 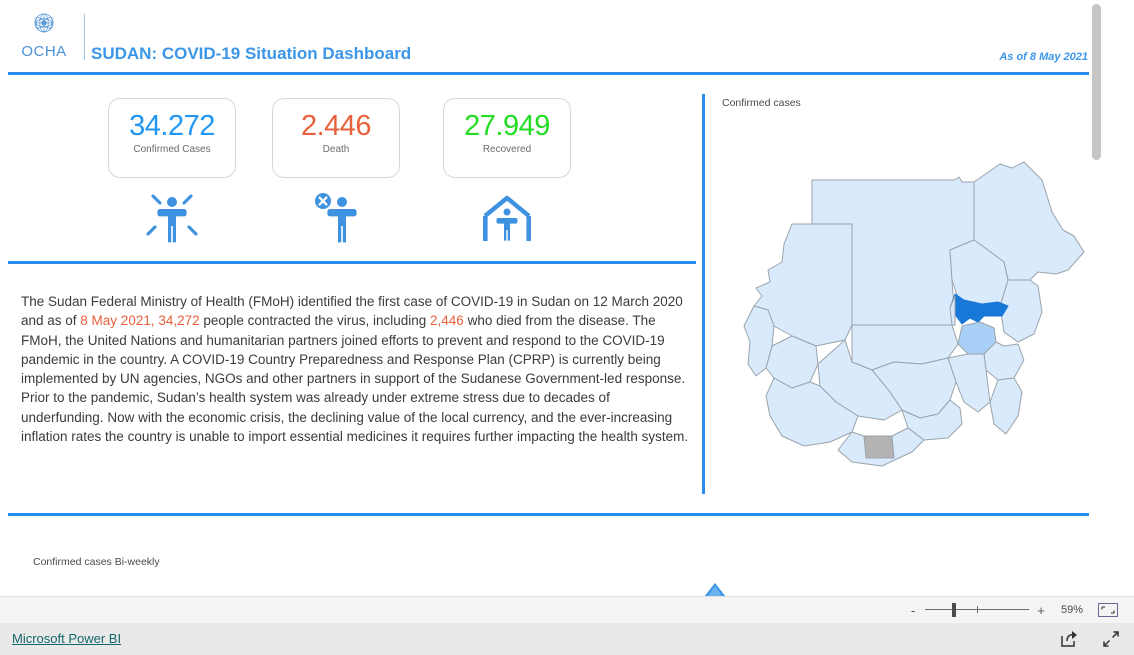 I want to click on kpi-card-recovered: 27.949 Recovered, so click(x=507, y=138).